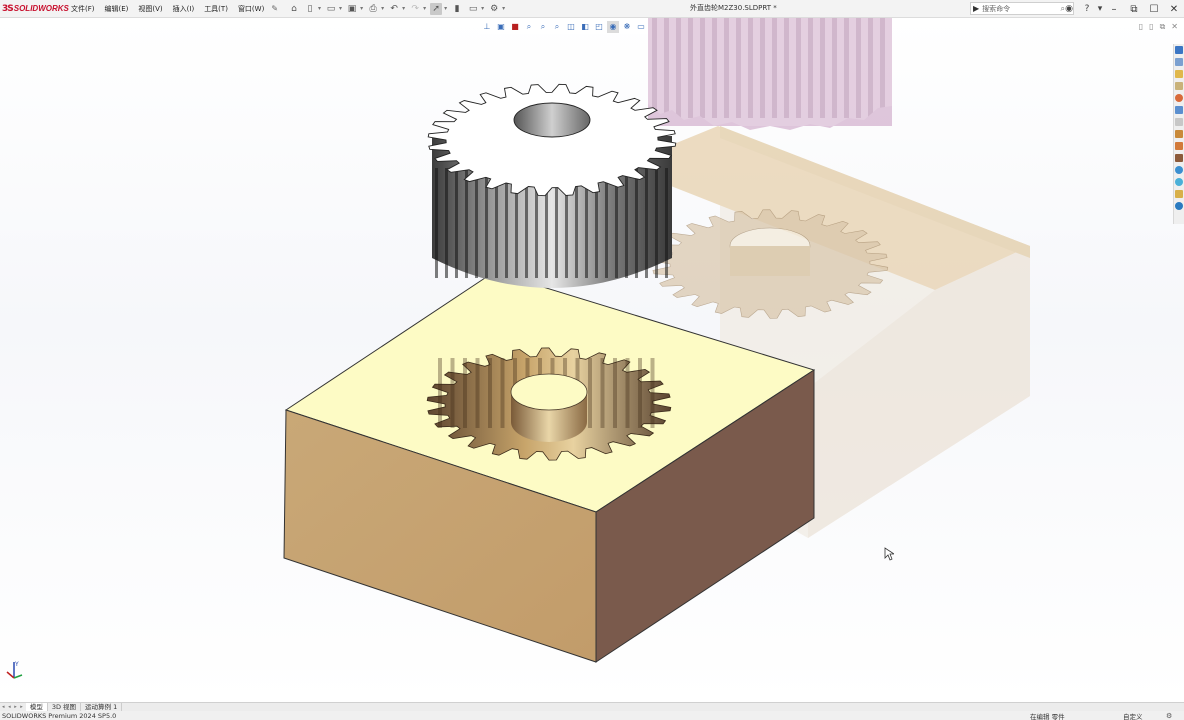  What do you see at coordinates (1179, 86) in the screenshot?
I see `view-palette-icon` at bounding box center [1179, 86].